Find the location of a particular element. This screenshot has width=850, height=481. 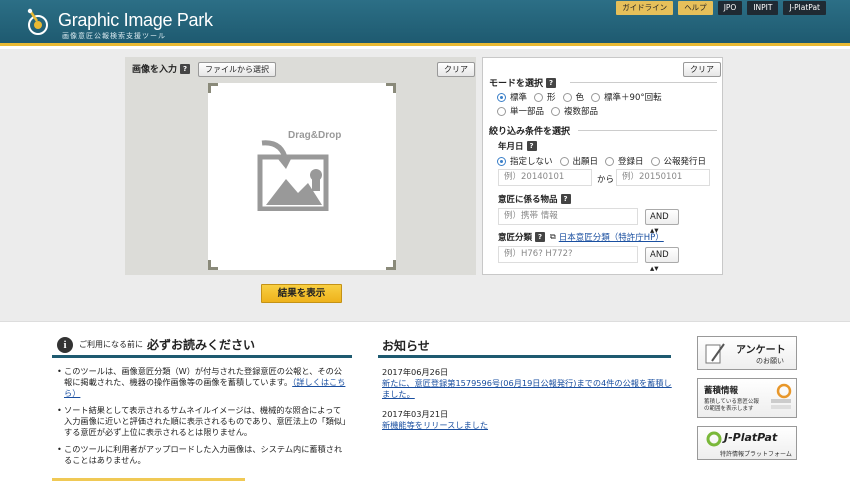

stack-icon is located at coordinates (781, 396).